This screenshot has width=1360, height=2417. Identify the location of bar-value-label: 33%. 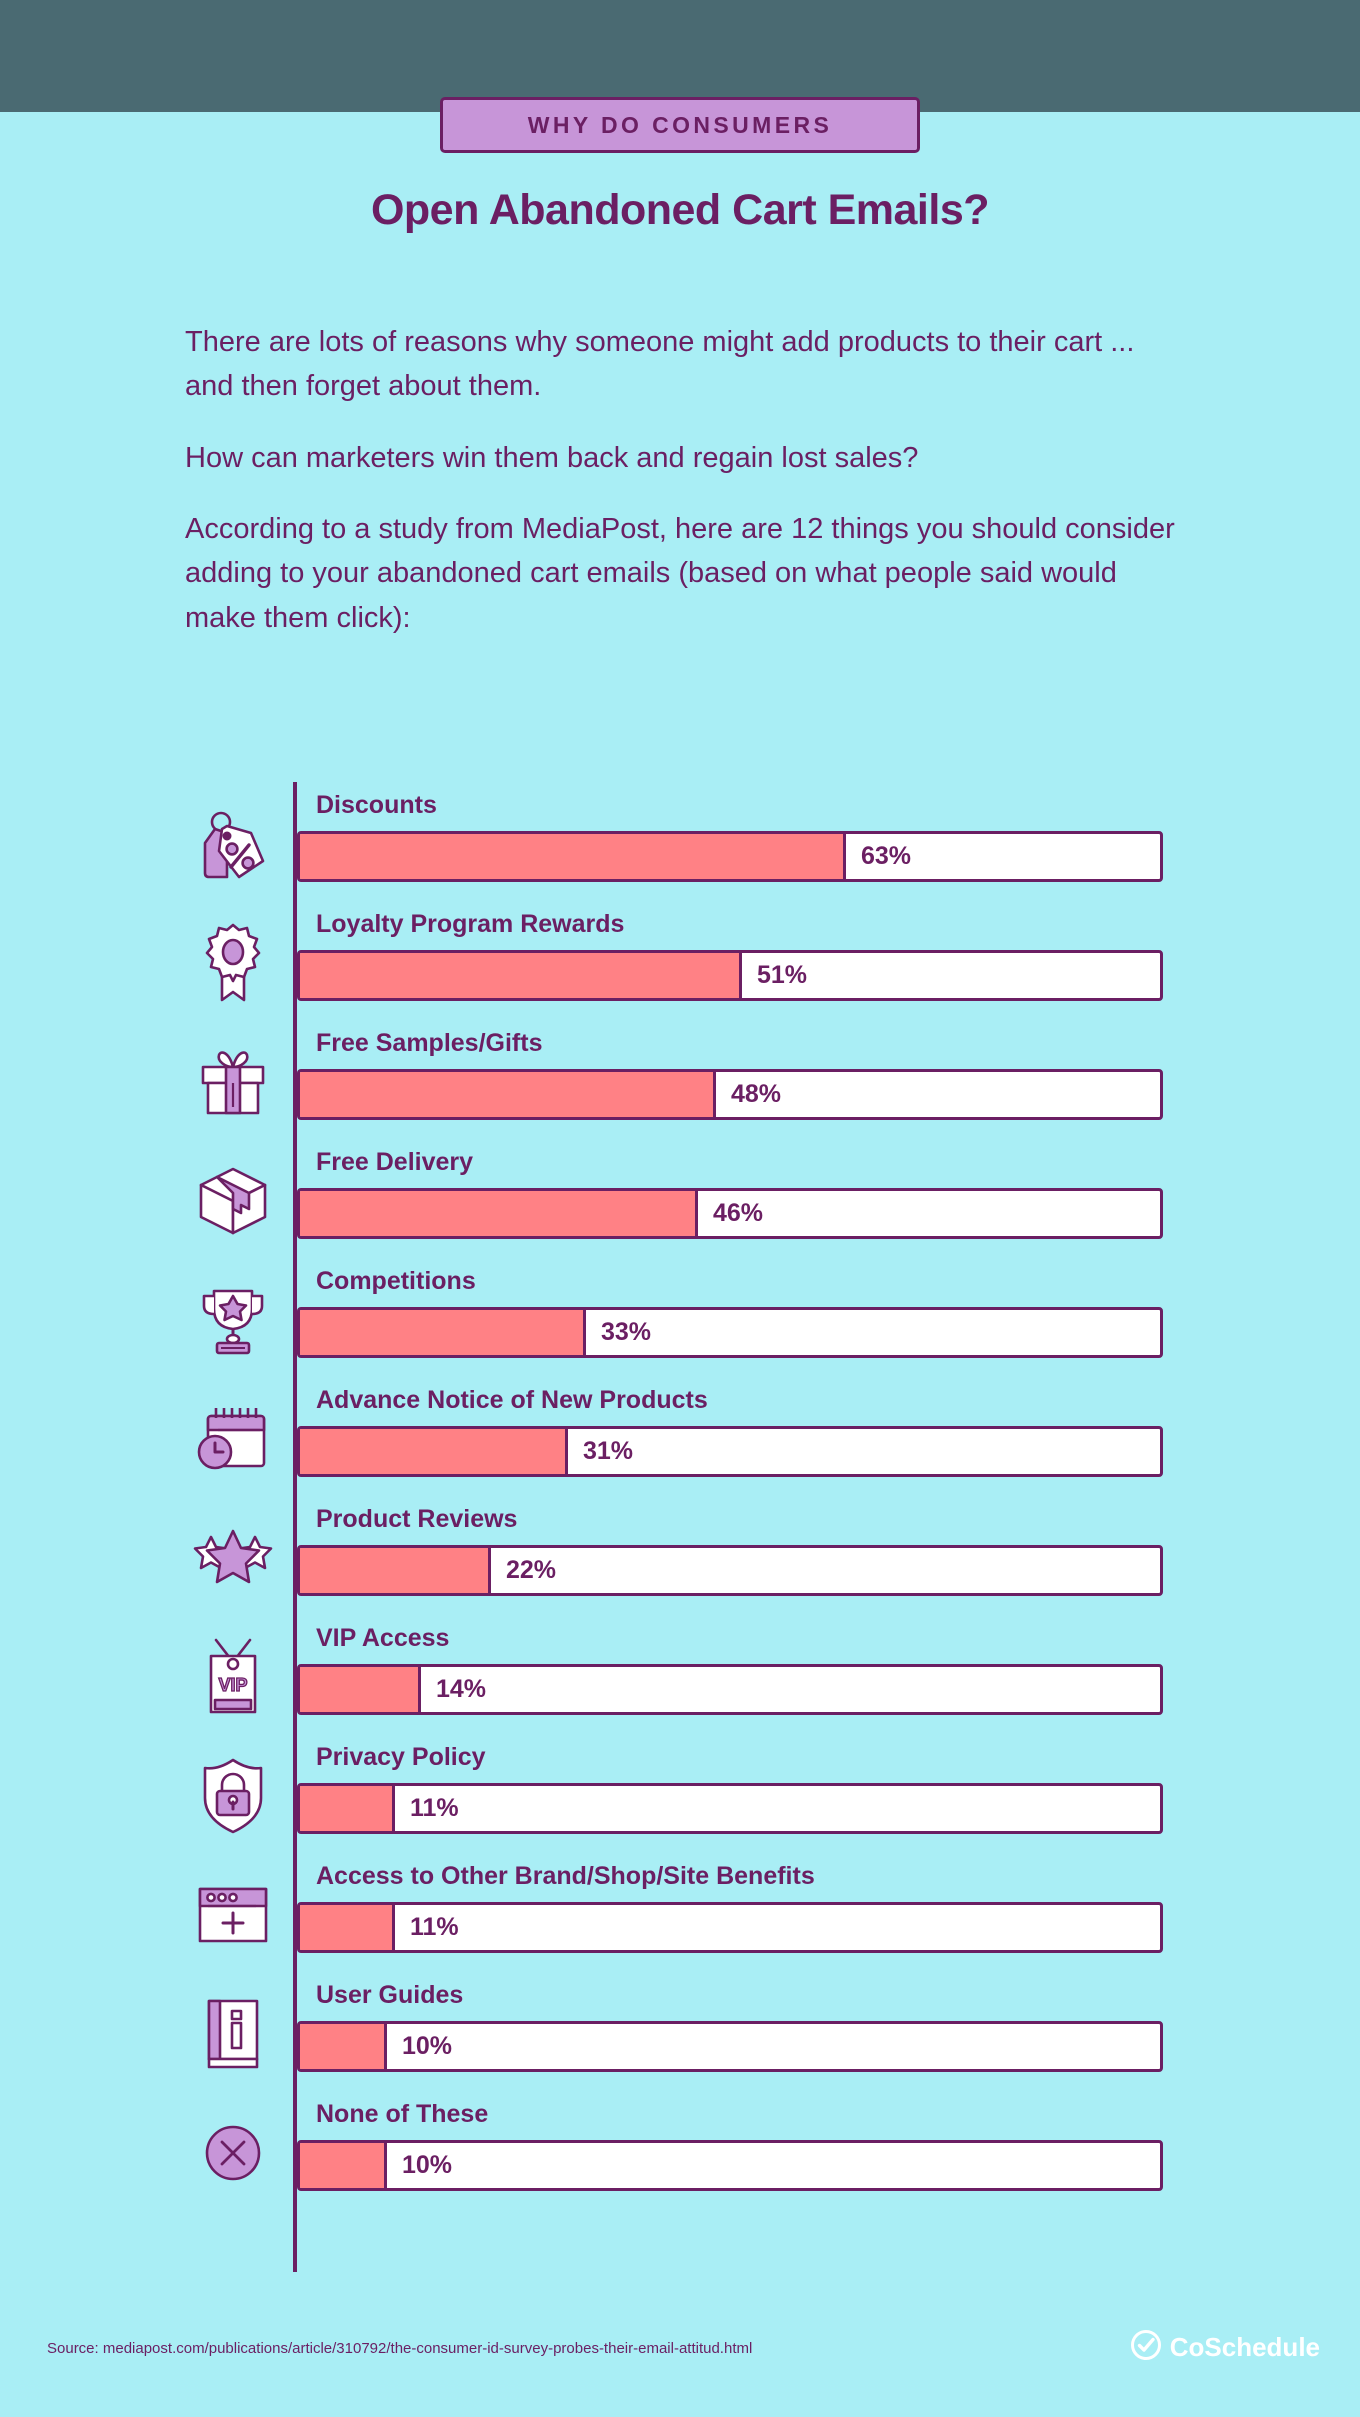
(626, 1332).